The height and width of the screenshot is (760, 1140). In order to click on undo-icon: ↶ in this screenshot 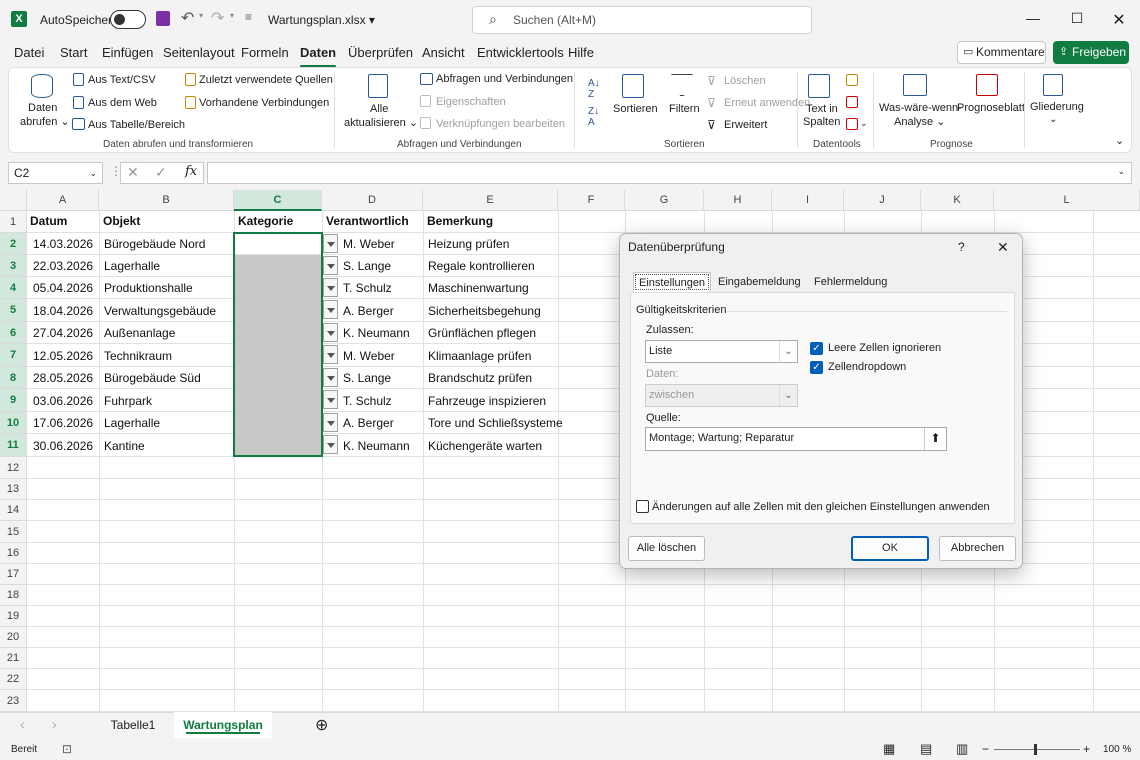, I will do `click(187, 18)`.